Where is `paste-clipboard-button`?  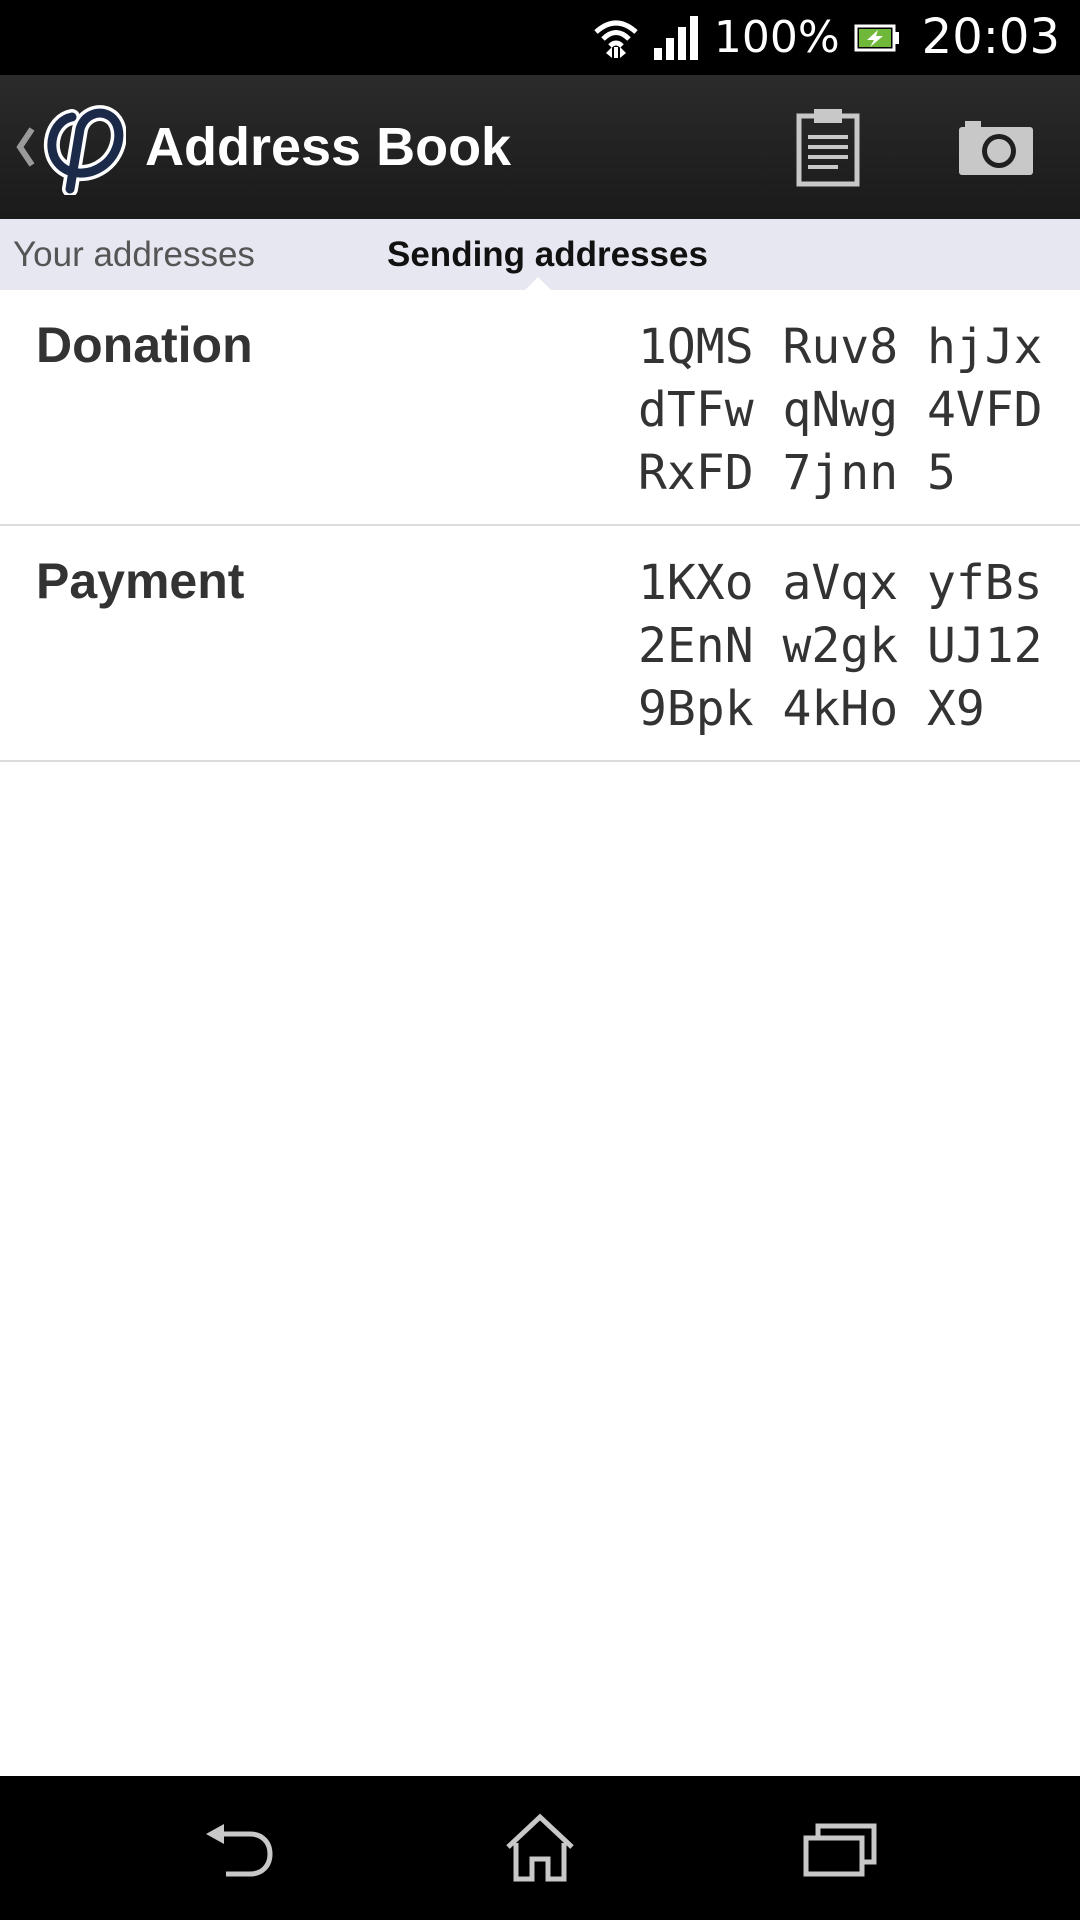
paste-clipboard-button is located at coordinates (828, 147).